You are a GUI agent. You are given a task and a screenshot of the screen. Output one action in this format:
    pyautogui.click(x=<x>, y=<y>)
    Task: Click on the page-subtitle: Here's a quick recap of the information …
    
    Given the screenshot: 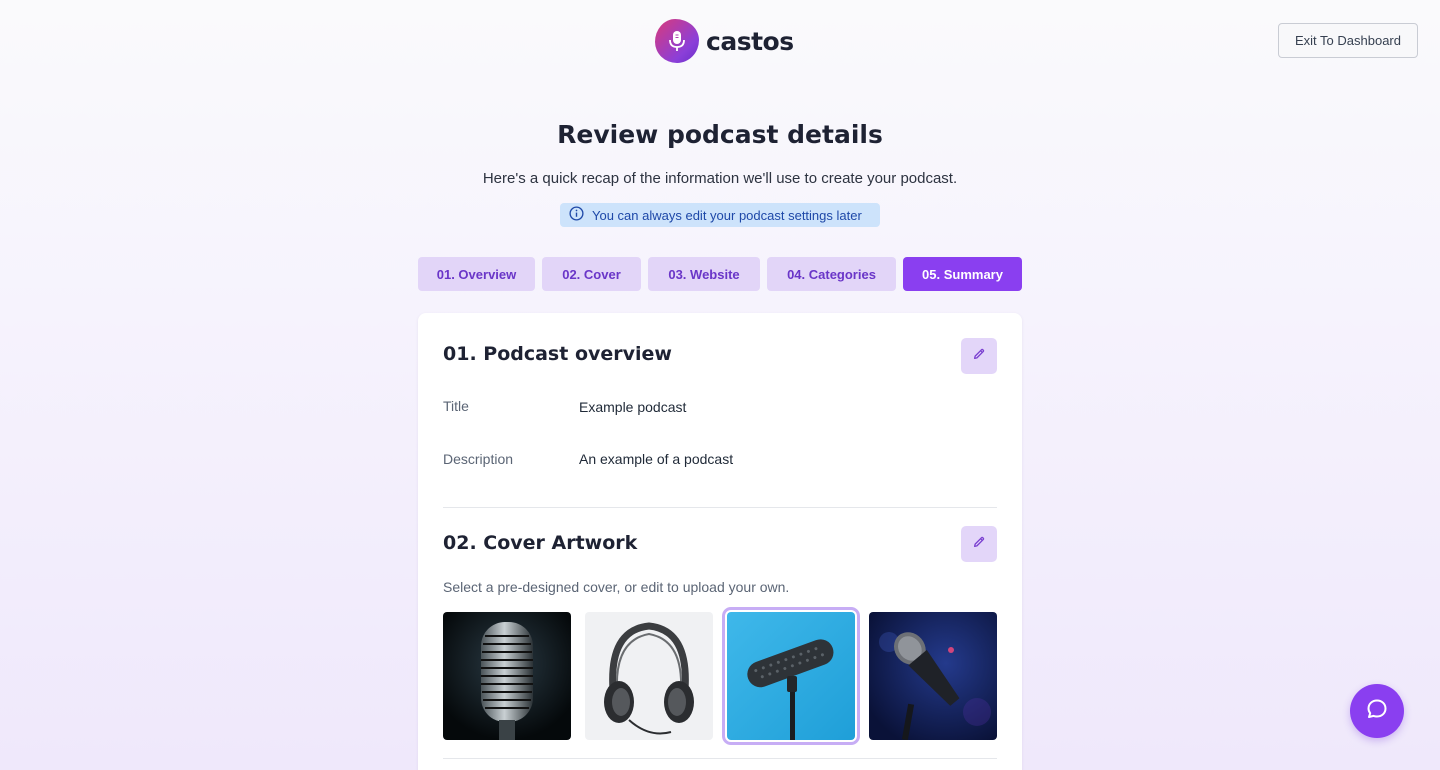 What is the action you would take?
    pyautogui.click(x=720, y=178)
    